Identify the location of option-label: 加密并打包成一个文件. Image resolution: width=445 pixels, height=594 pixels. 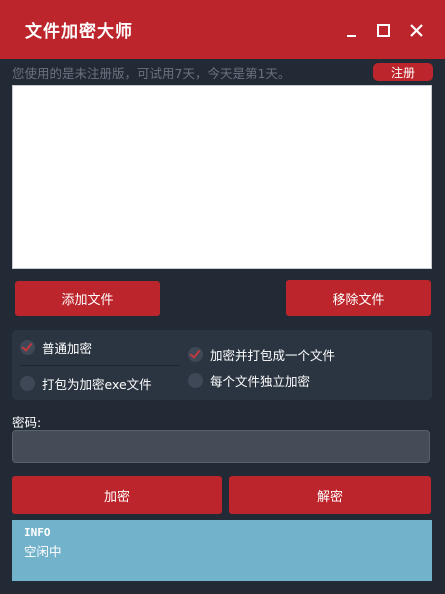
(273, 355).